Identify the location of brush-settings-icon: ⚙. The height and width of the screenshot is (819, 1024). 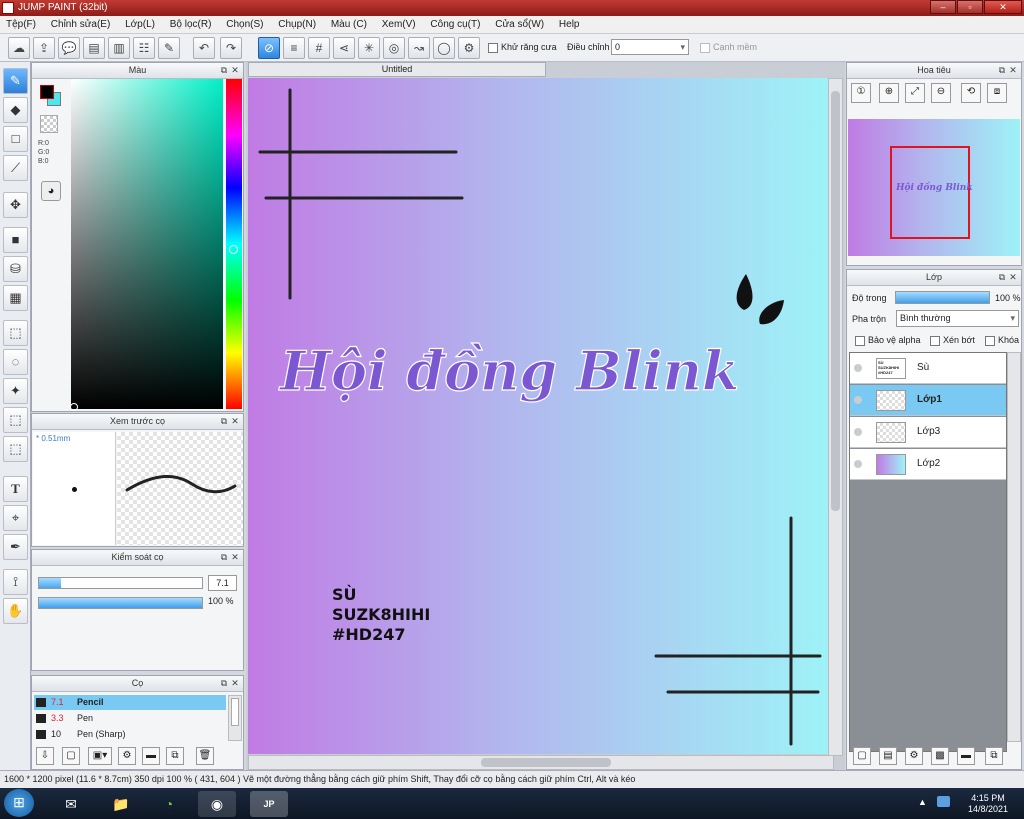
(127, 756).